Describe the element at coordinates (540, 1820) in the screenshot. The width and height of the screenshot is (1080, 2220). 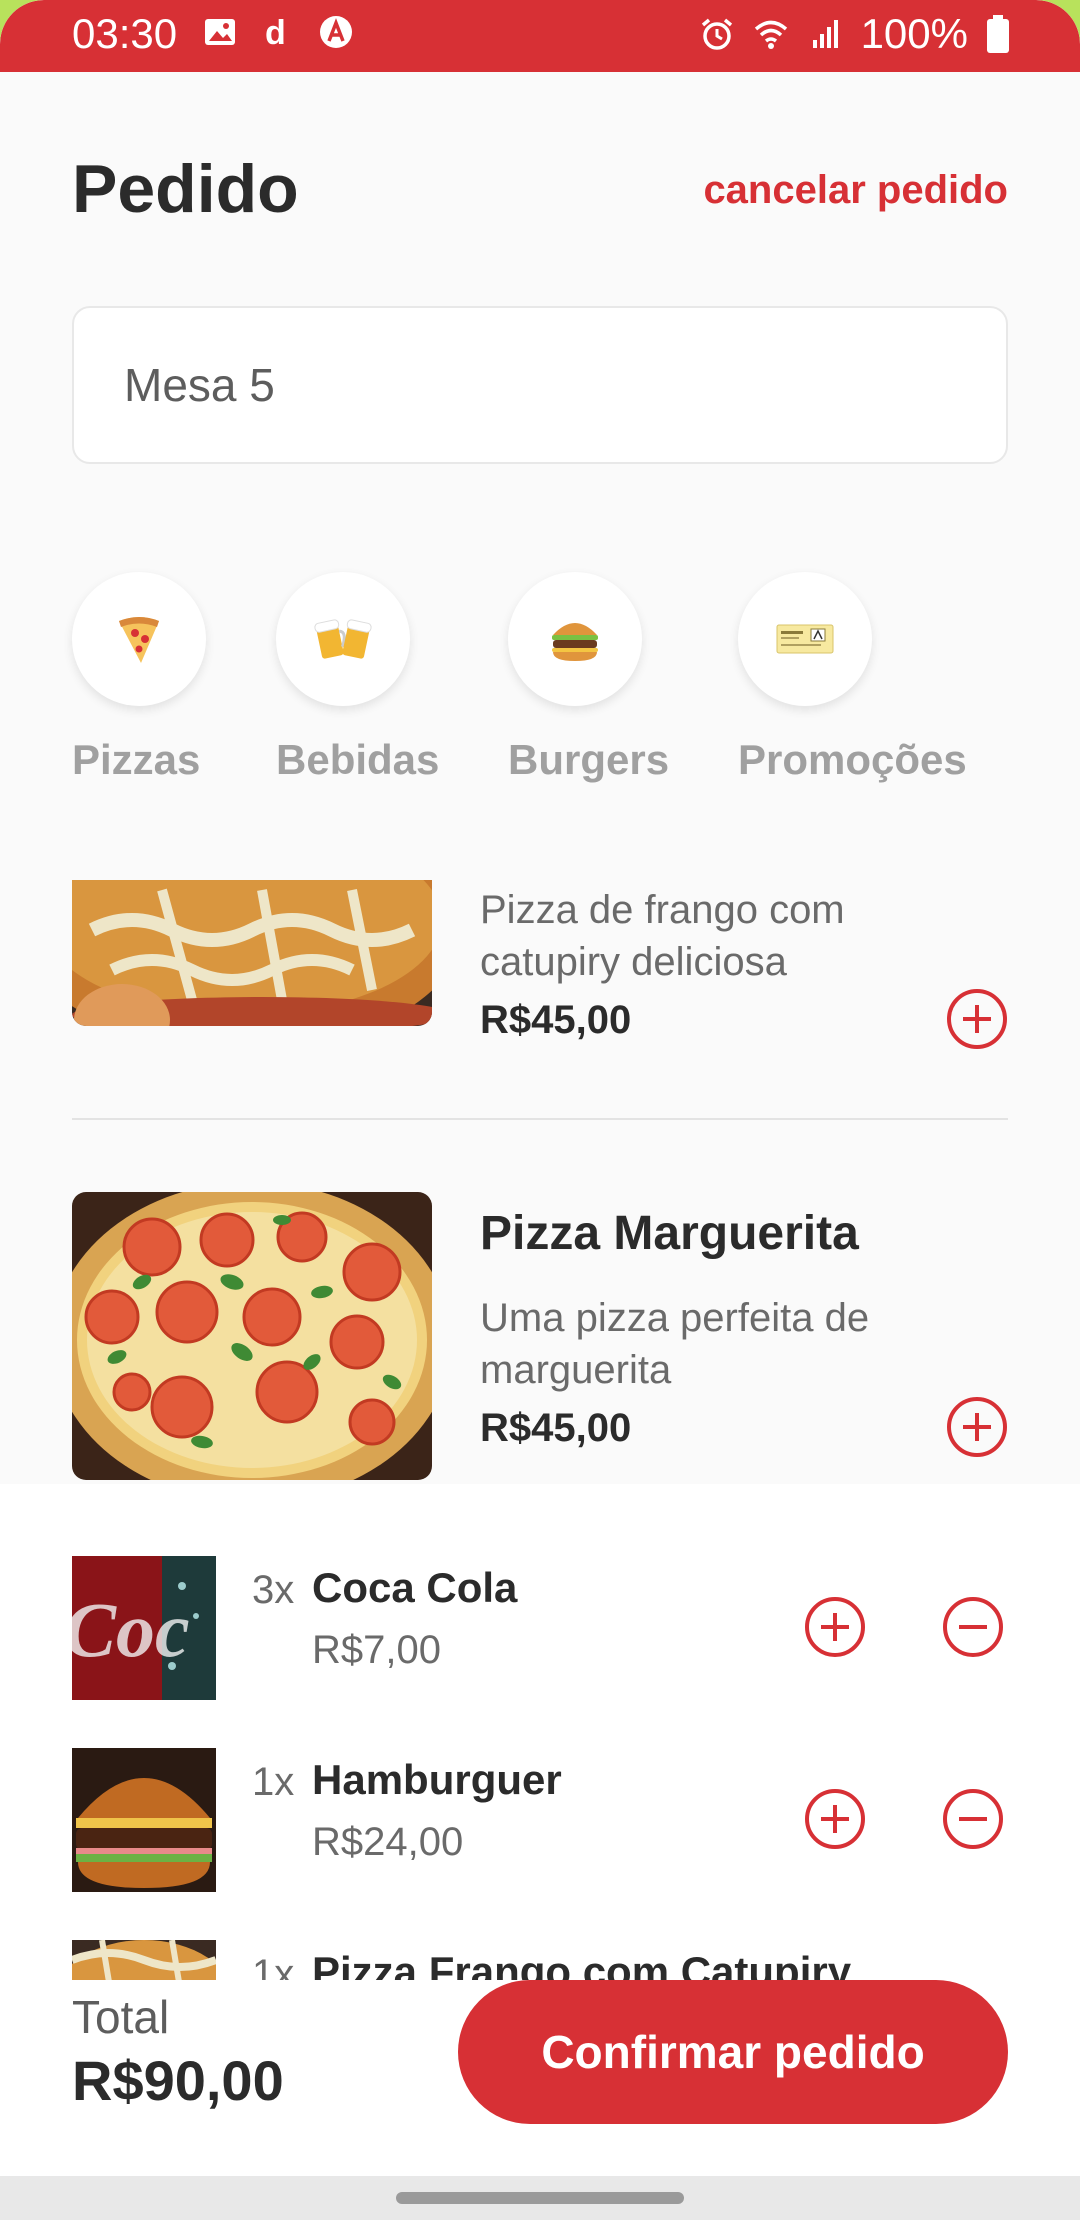
I see `cart-item: 1x Hamburguer R$24,00` at that location.